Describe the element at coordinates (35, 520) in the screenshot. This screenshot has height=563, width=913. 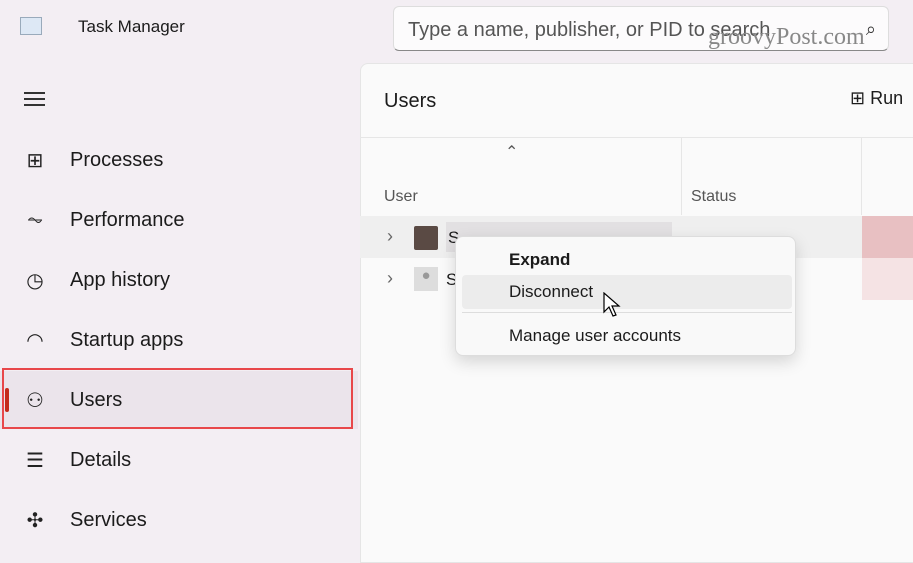
I see `puzzle-icon: ✣` at that location.